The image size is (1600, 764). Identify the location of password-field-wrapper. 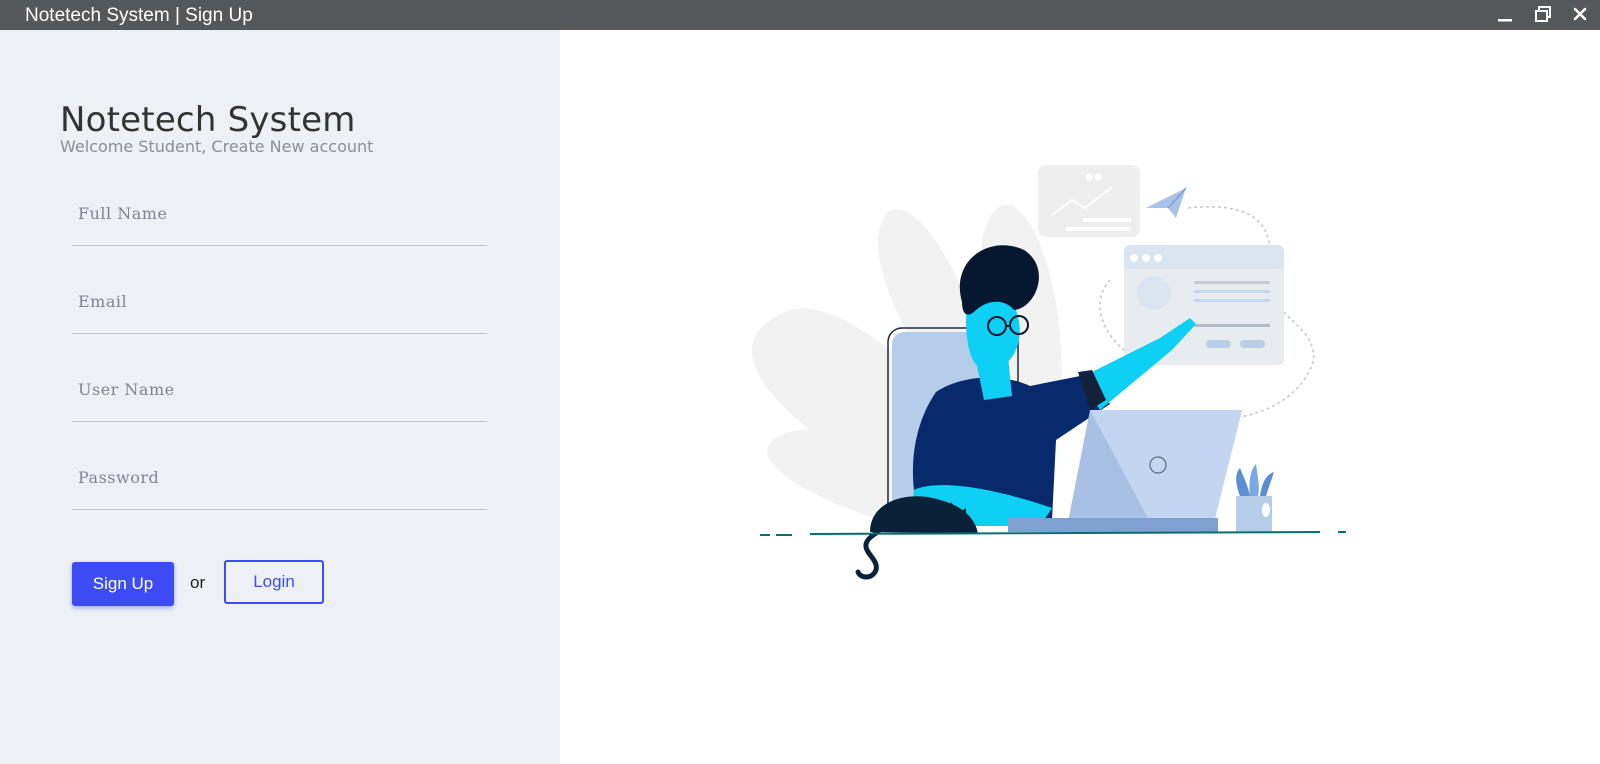
(279, 486).